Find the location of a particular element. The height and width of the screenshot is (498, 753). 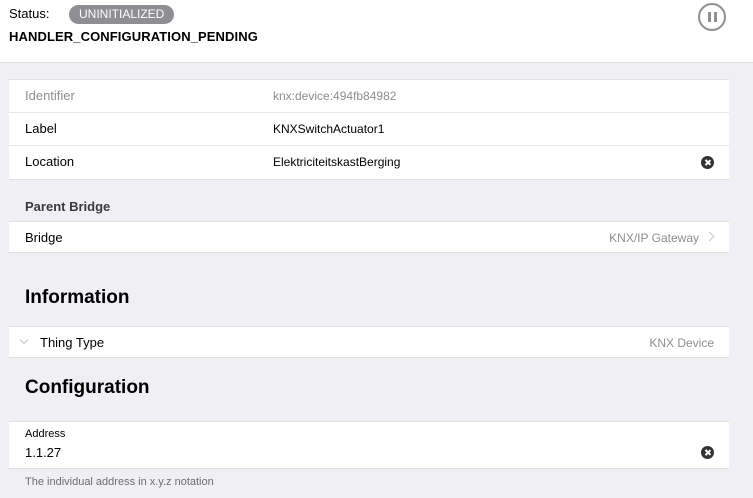

pause-bar-left is located at coordinates (709, 17).